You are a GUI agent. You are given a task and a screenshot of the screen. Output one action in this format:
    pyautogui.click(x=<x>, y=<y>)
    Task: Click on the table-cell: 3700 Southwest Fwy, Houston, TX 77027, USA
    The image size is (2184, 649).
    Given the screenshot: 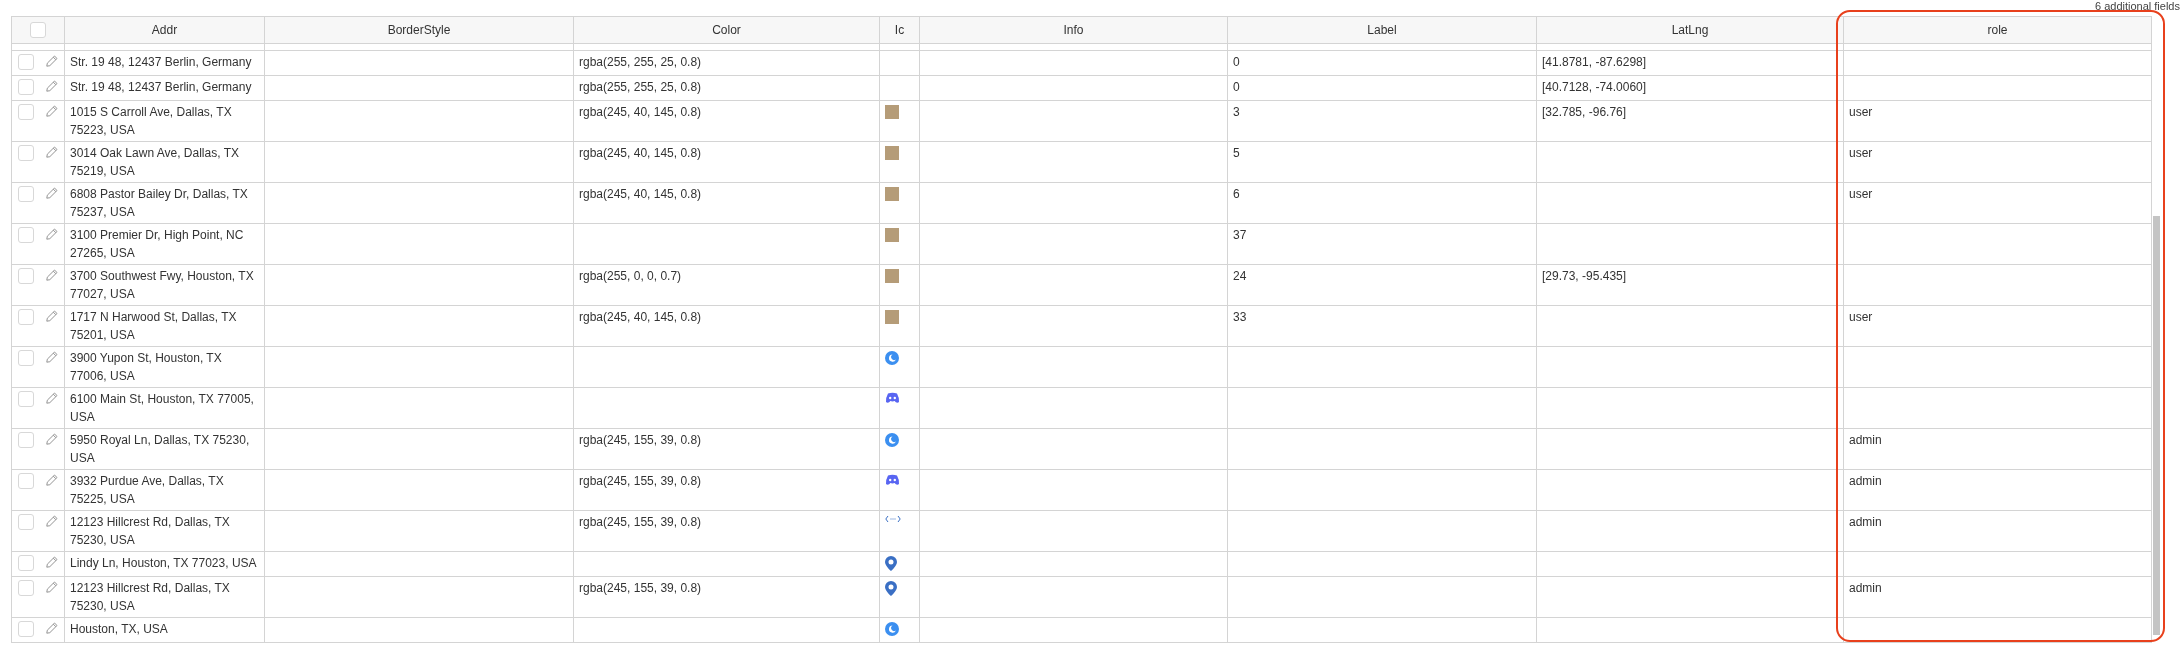 What is the action you would take?
    pyautogui.click(x=162, y=285)
    